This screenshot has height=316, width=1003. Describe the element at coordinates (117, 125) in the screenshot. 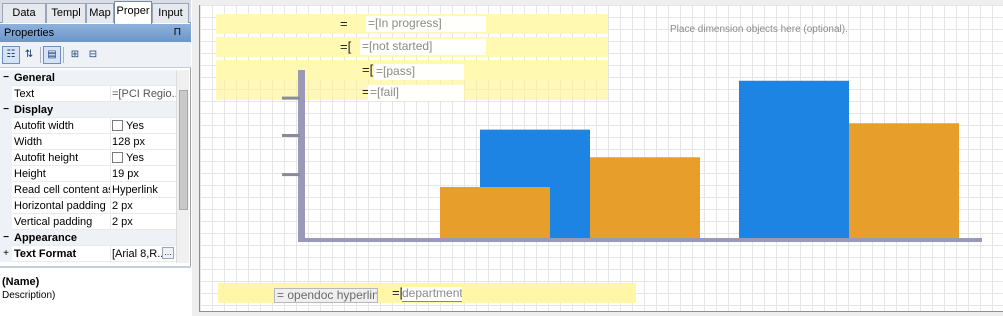

I see `autofit-width-checkbox` at that location.